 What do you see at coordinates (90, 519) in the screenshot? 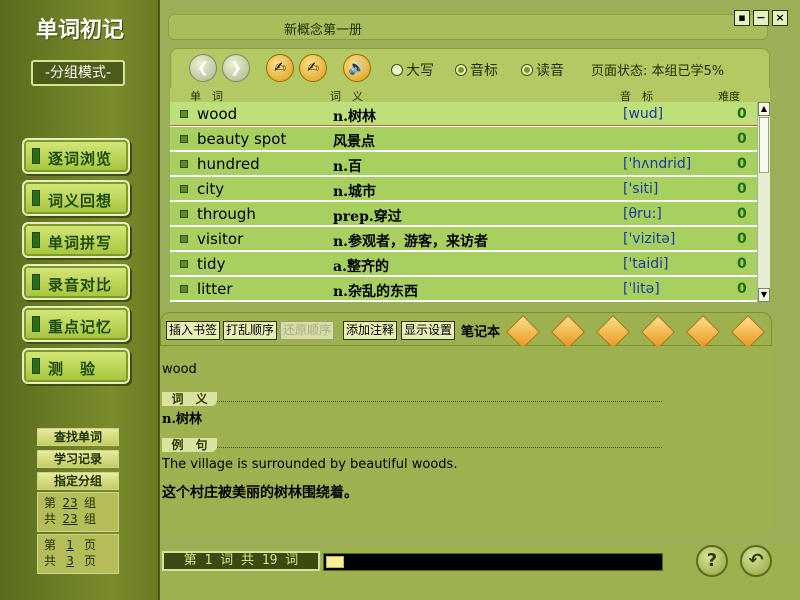
I see `group-tot-suffix: 组` at bounding box center [90, 519].